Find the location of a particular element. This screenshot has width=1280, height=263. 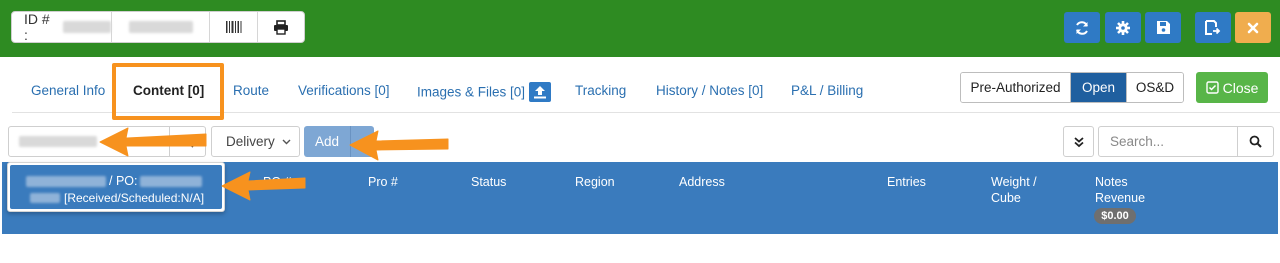

suggestion-line-2: [Received/Scheduled:N/A] is located at coordinates (117, 198).